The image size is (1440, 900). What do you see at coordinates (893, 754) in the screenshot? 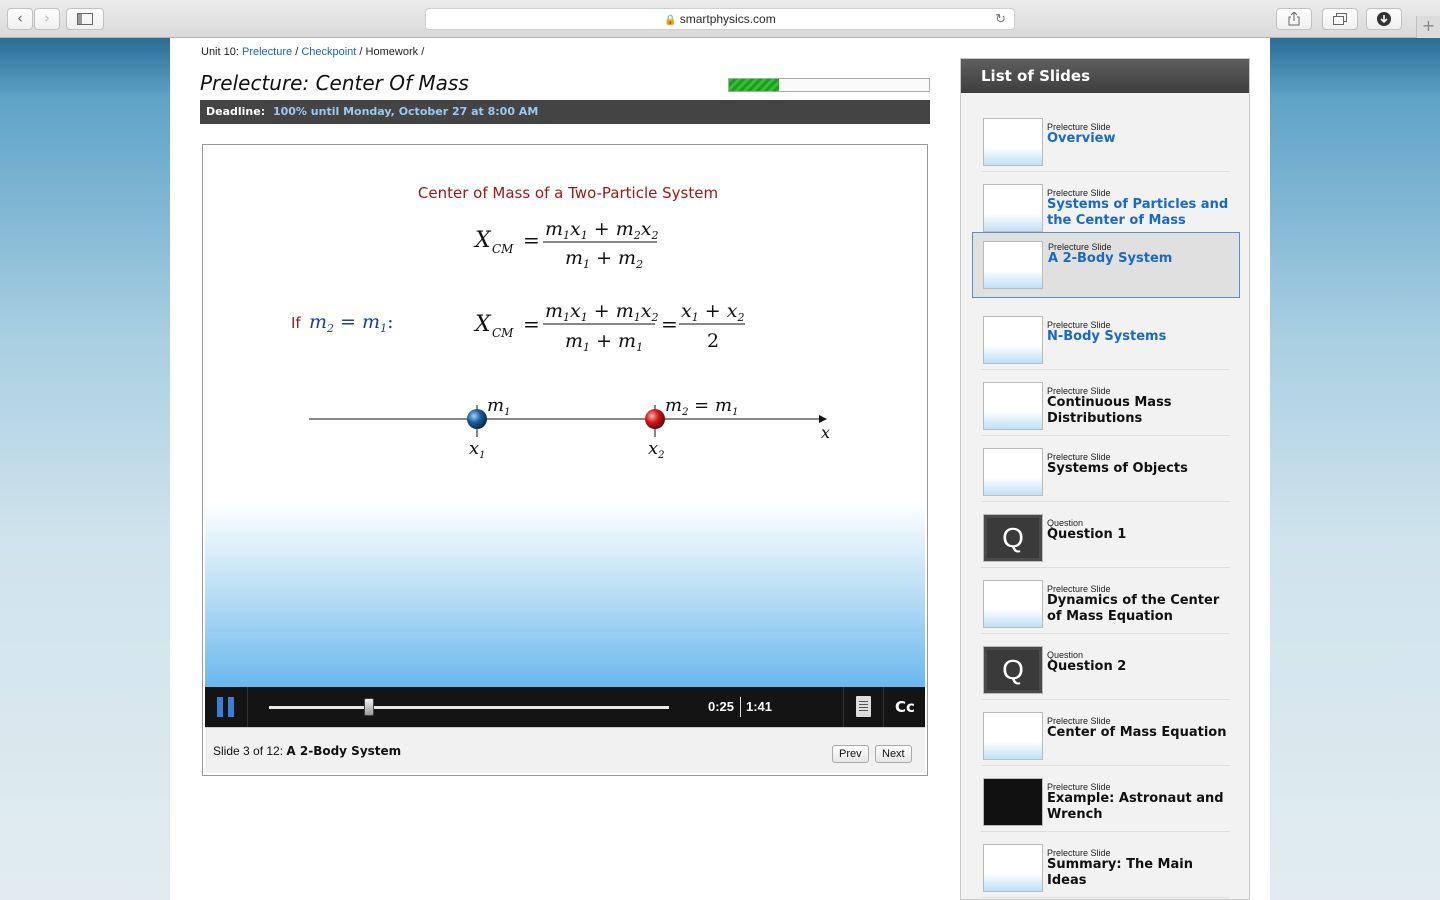
I see `next-button: Next` at bounding box center [893, 754].